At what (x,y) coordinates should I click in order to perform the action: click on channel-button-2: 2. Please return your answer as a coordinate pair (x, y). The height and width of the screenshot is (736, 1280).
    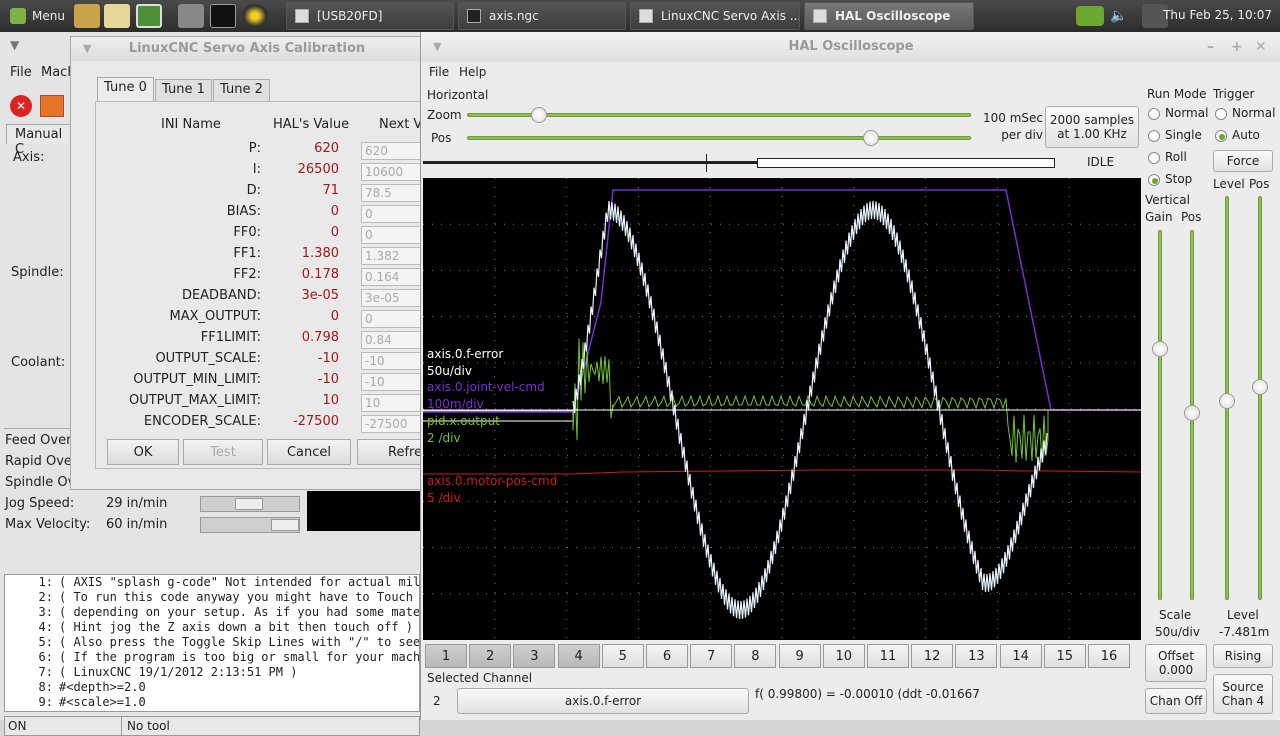
    Looking at the image, I should click on (490, 656).